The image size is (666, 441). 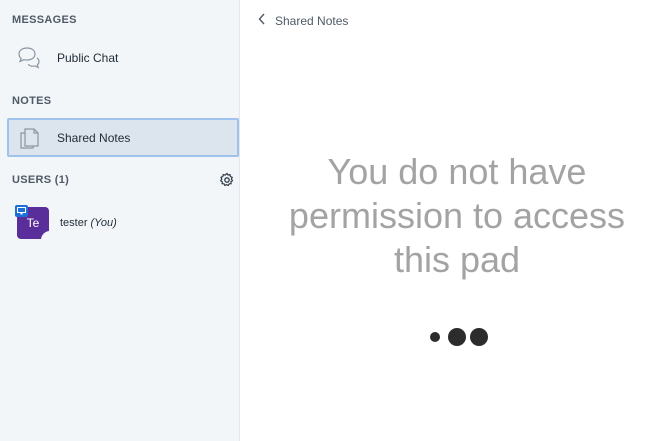 What do you see at coordinates (103, 223) in the screenshot?
I see `you-label: (You)` at bounding box center [103, 223].